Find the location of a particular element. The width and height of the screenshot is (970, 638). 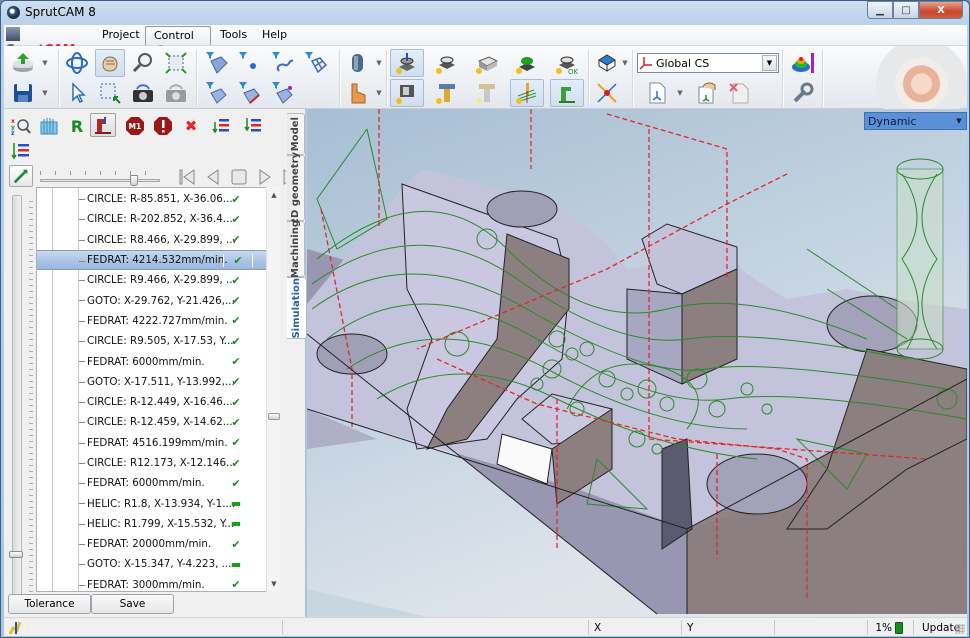

command-list-item: CIRCLE: R12.173, X-12.146... ✔ is located at coordinates (152, 463).